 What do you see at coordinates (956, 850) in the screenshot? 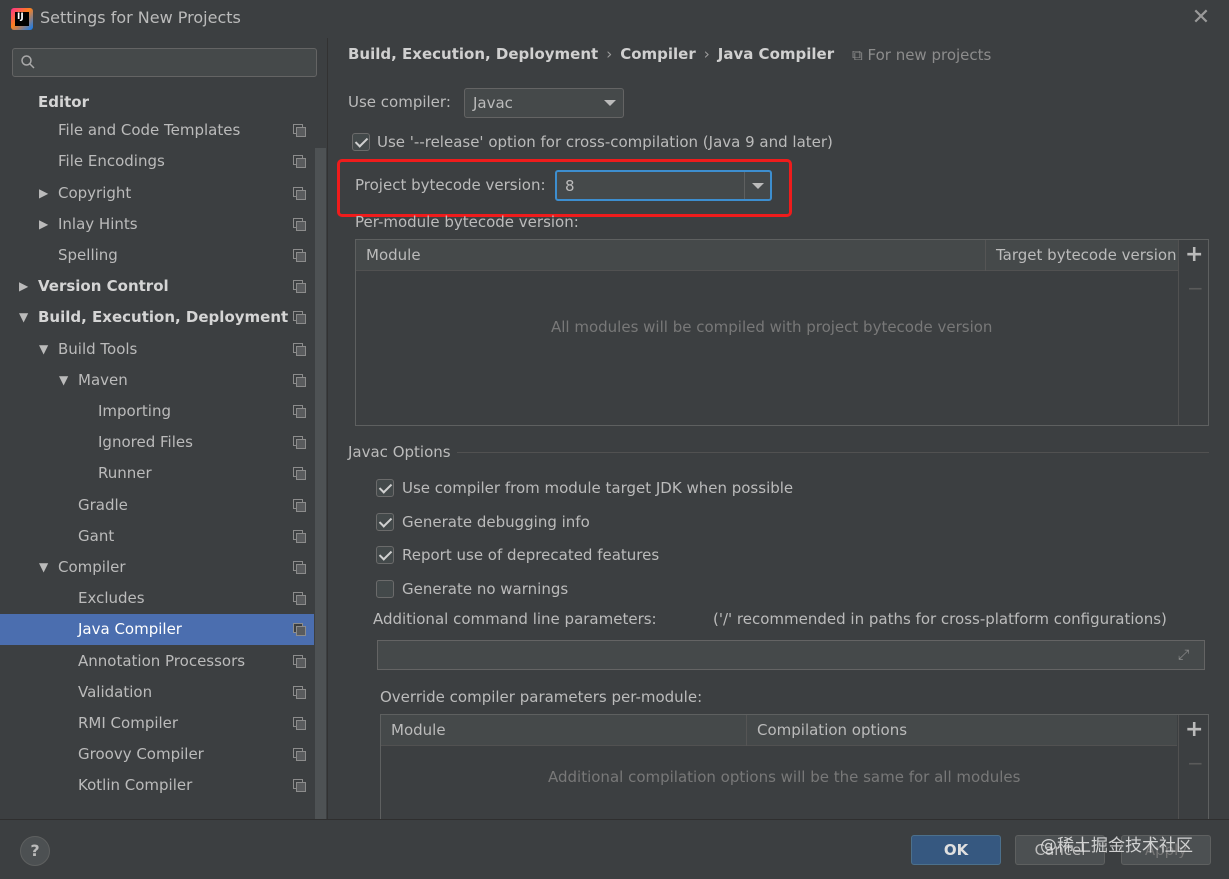
I see `ok-button: OK` at bounding box center [956, 850].